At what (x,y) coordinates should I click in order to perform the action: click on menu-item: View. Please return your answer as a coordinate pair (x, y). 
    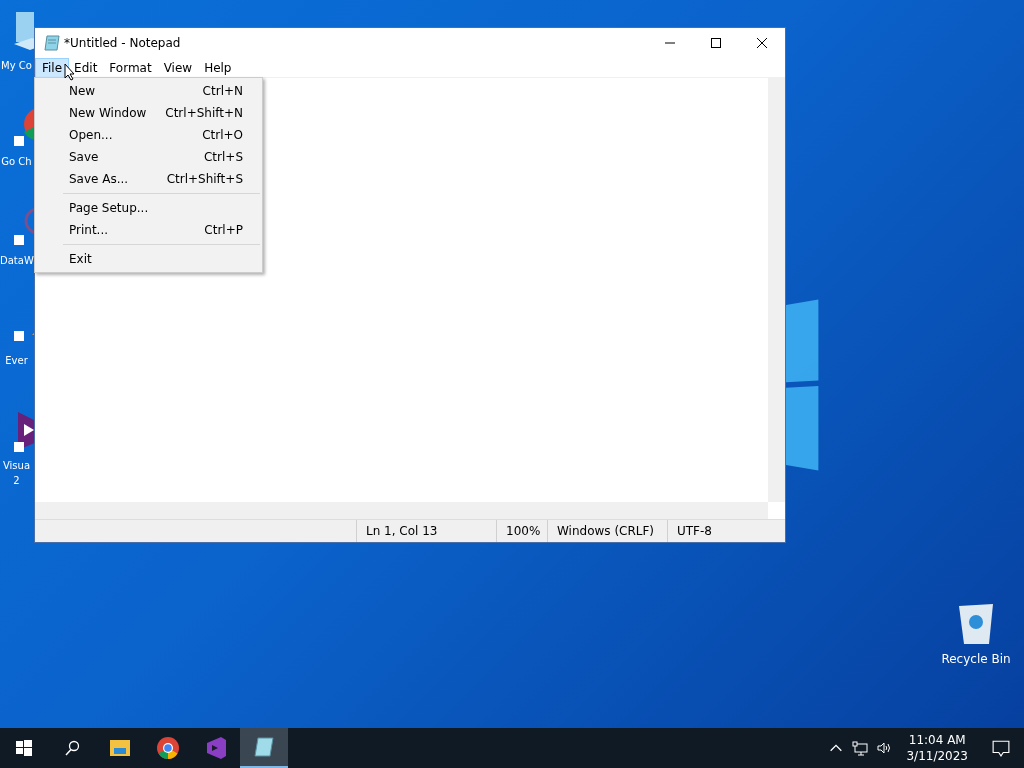
    Looking at the image, I should click on (178, 67).